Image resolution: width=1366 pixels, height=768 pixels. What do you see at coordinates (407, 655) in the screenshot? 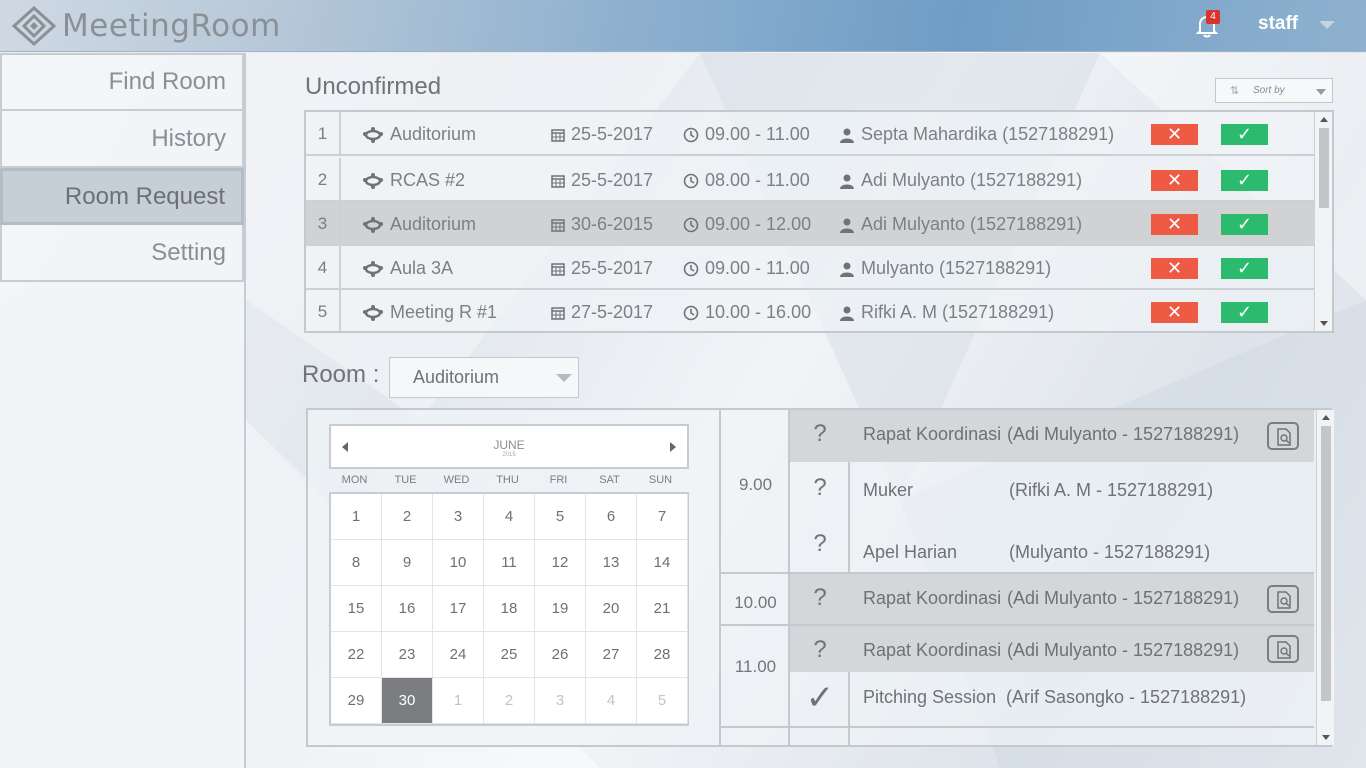
I see `calendar-day: 23` at bounding box center [407, 655].